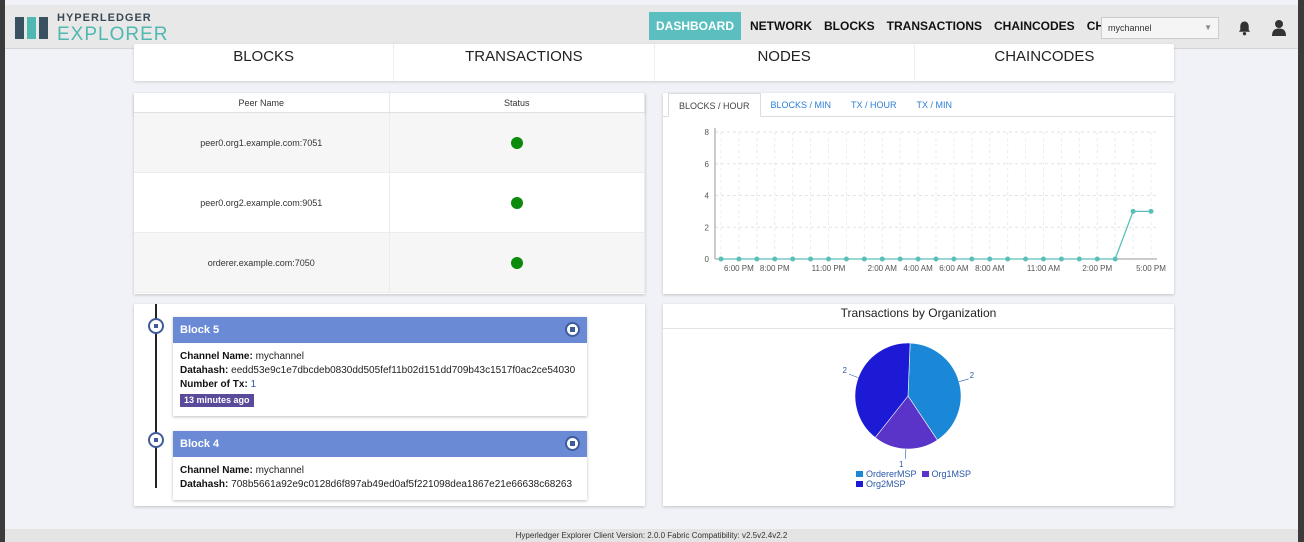 This screenshot has height=542, width=1304. I want to click on x-tick-label: 8:00 PM, so click(775, 268).